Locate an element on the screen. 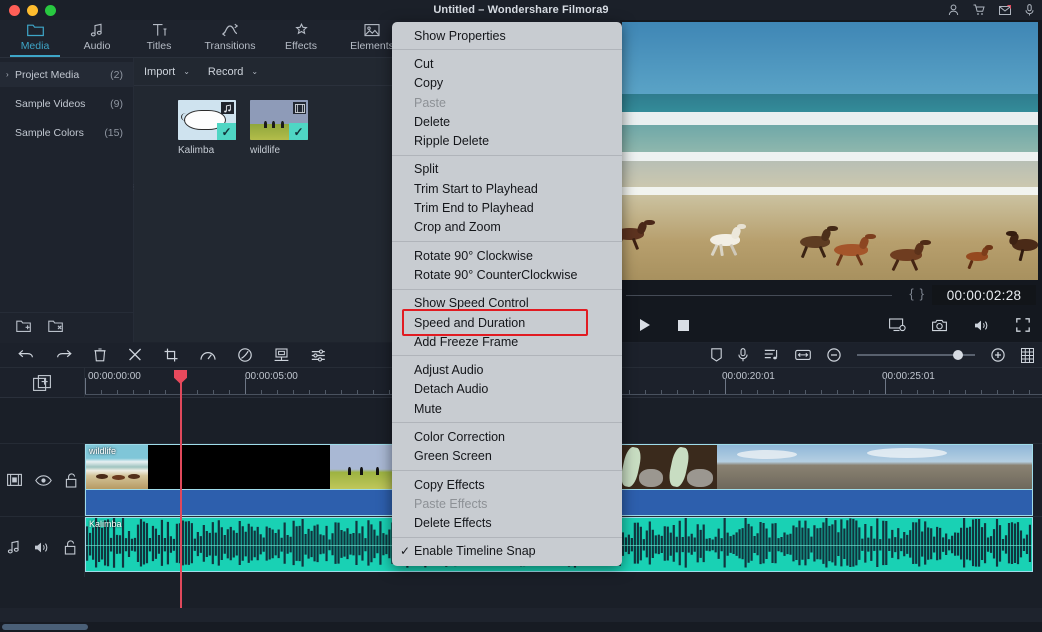 The height and width of the screenshot is (632, 1042). timeline-horizontal-scrollbar is located at coordinates (521, 627).